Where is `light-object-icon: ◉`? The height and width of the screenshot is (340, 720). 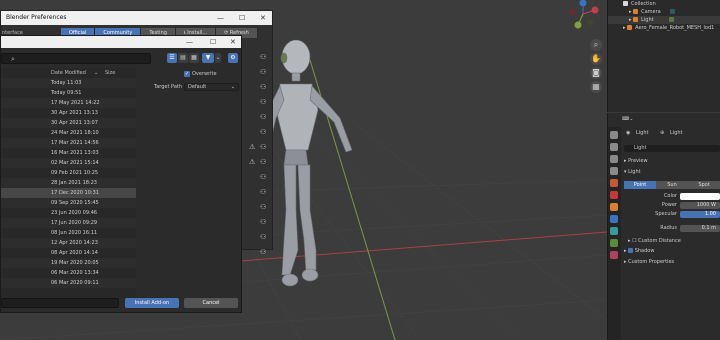
light-object-icon: ◉ is located at coordinates (628, 133).